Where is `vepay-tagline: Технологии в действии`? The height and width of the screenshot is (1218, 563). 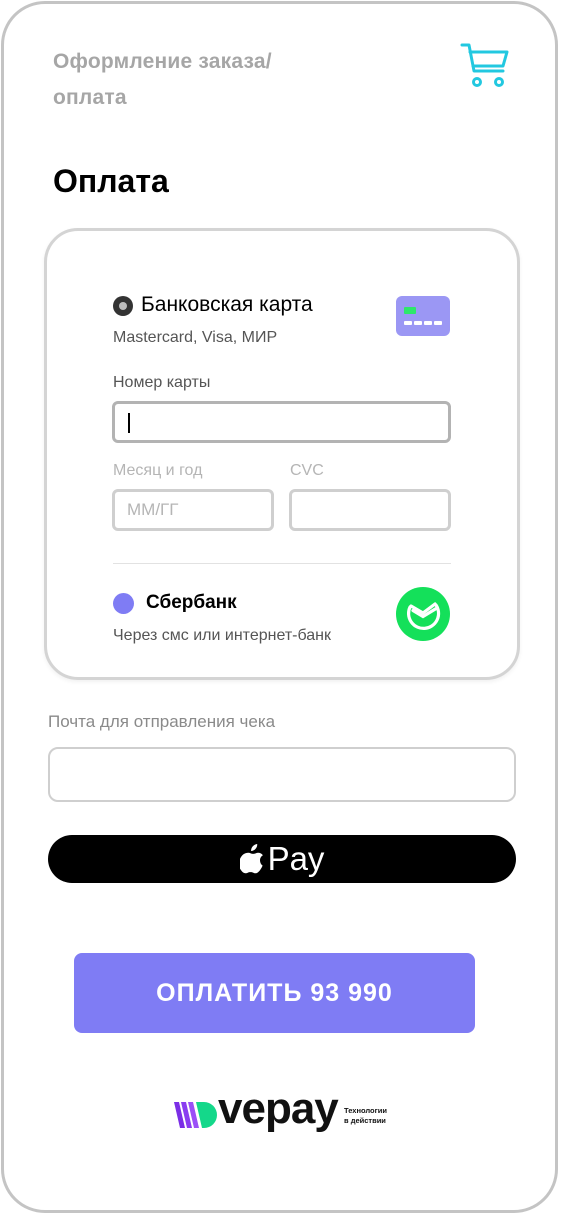
vepay-tagline: Технологии в действии is located at coordinates (374, 1116).